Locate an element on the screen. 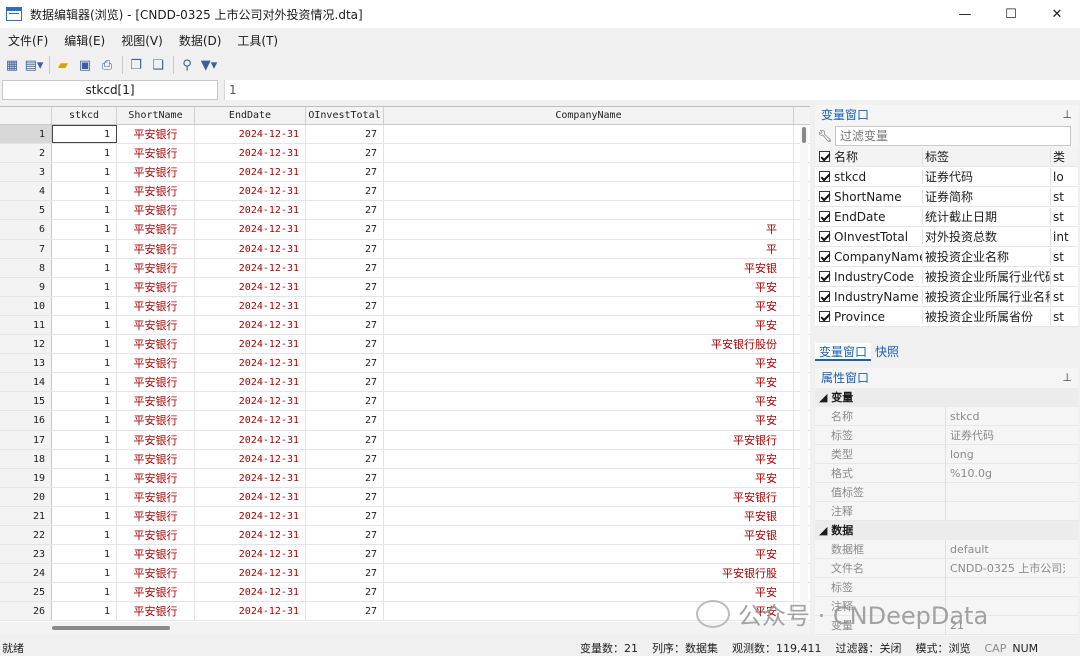  header-name: 名称 is located at coordinates (878, 156).